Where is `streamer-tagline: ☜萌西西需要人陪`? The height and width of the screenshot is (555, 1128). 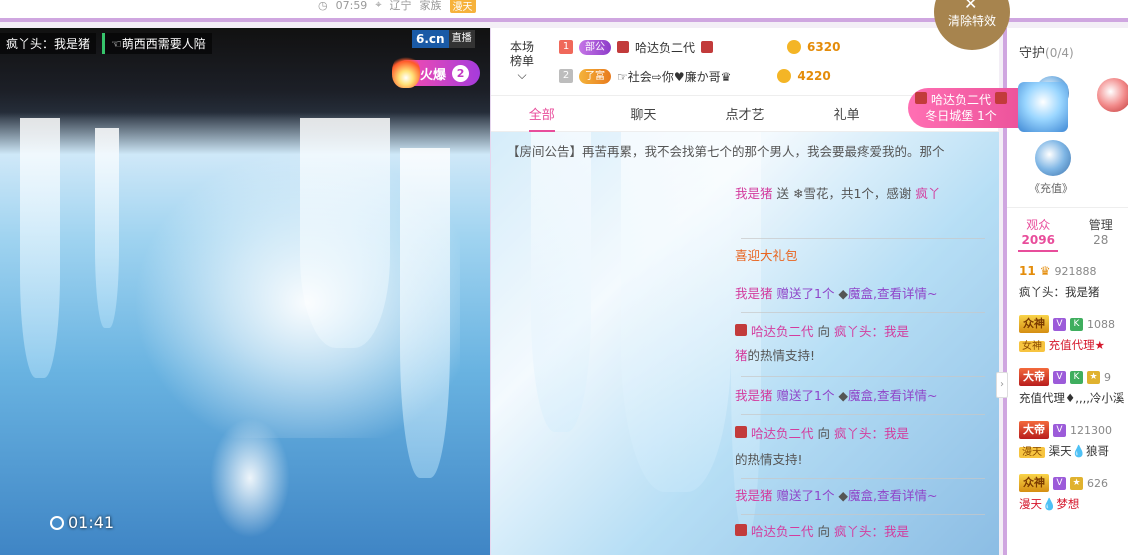
streamer-tagline: ☜萌西西需要人陪 is located at coordinates (157, 43).